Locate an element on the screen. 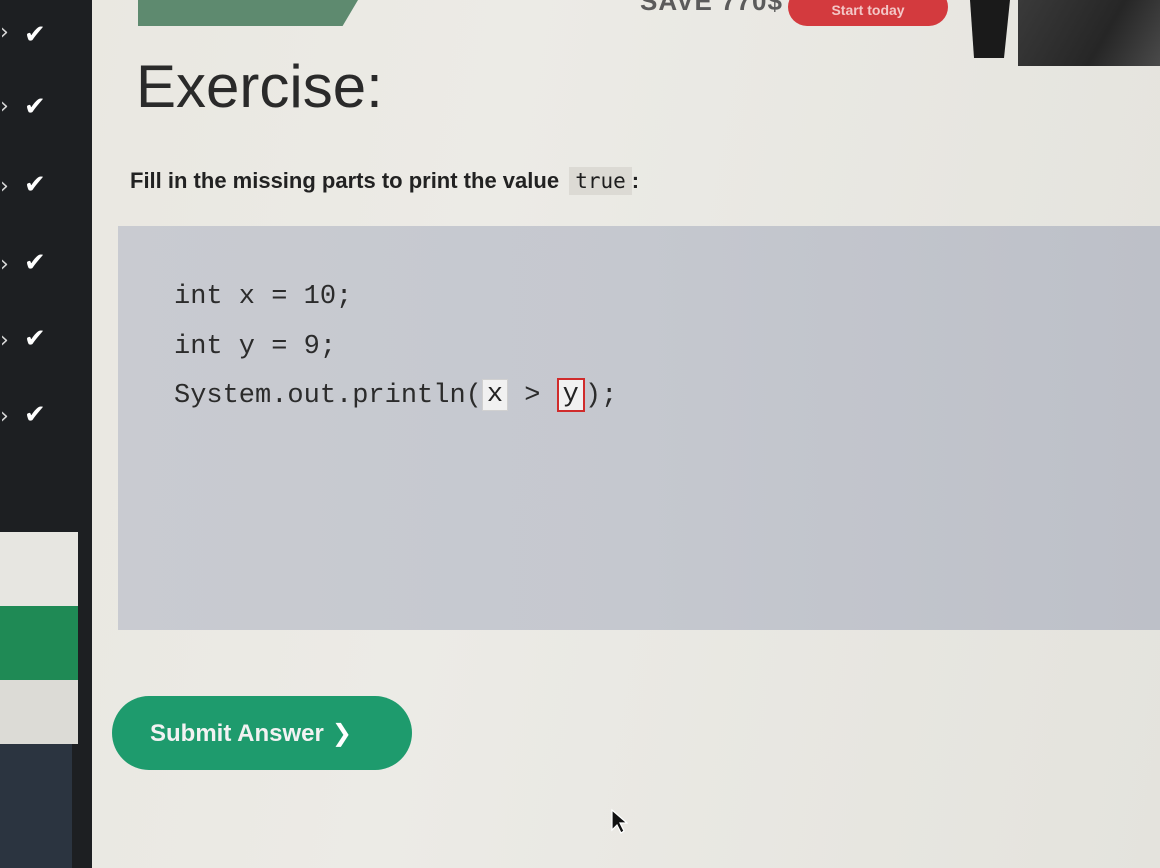  code-text: ); is located at coordinates (601, 396).